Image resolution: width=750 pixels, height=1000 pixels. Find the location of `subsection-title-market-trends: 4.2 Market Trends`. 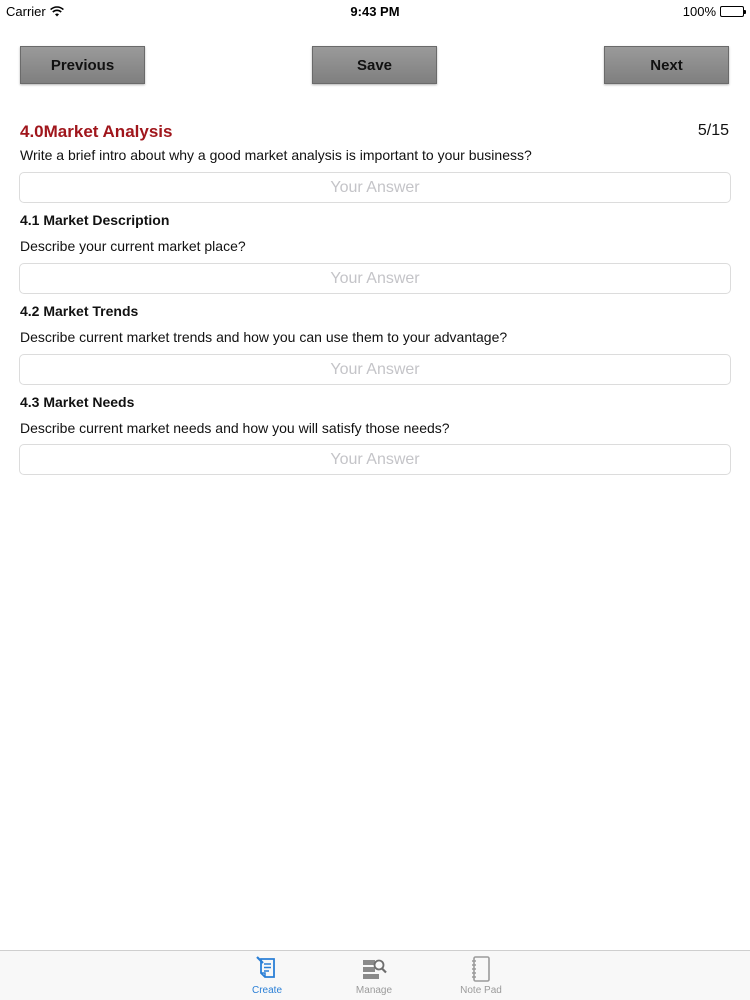

subsection-title-market-trends: 4.2 Market Trends is located at coordinates (79, 311).